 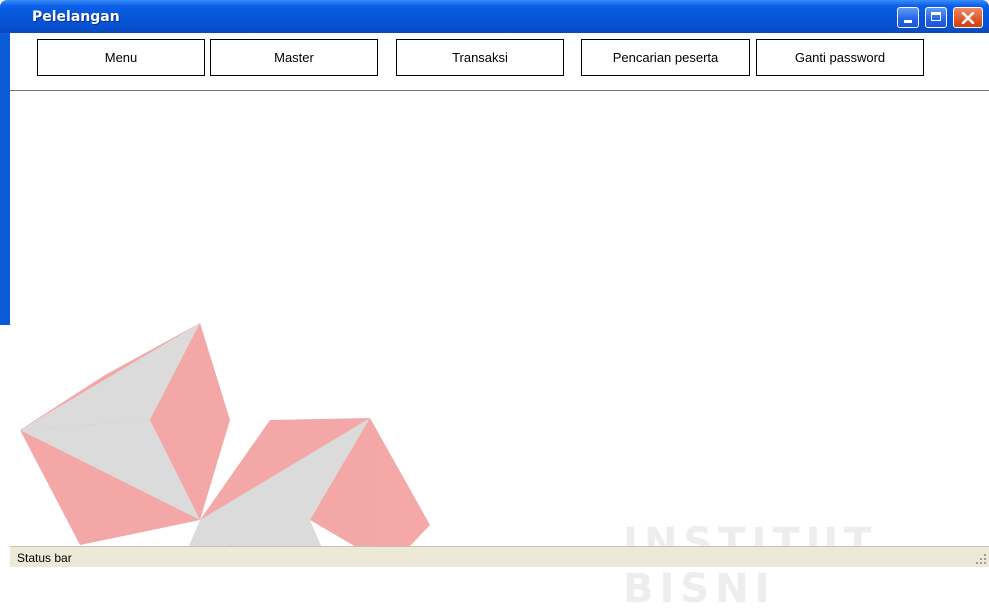 I want to click on menu-button: Menu, so click(x=121, y=57).